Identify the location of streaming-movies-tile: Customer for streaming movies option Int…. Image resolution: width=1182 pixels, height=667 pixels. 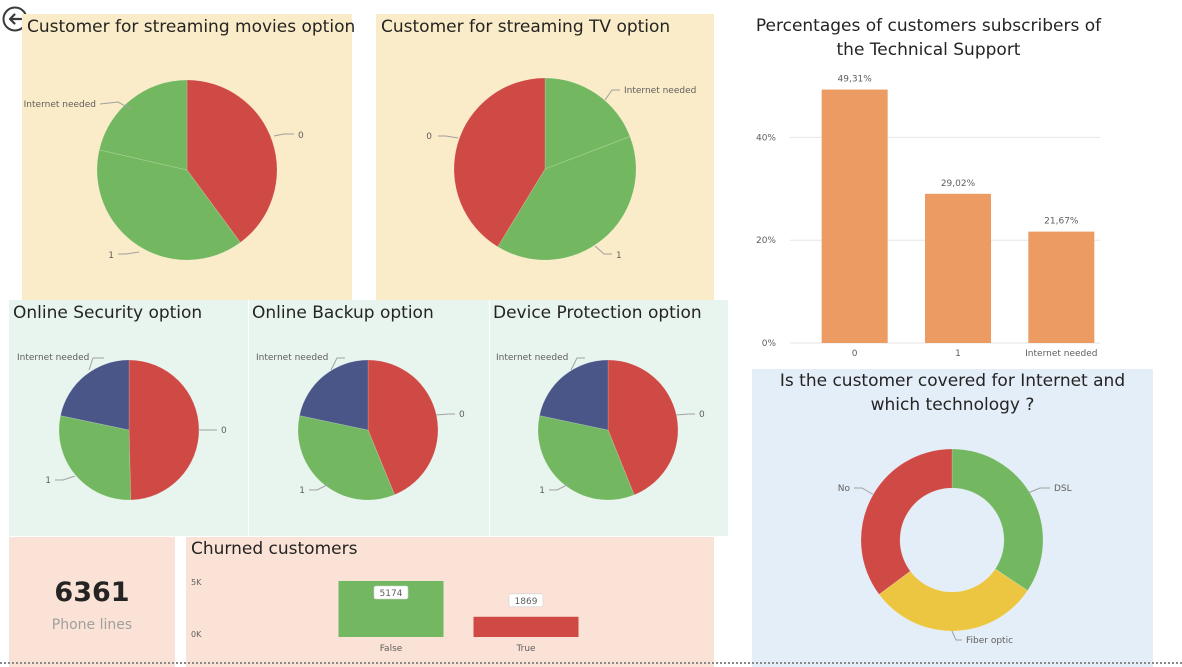
(188, 157).